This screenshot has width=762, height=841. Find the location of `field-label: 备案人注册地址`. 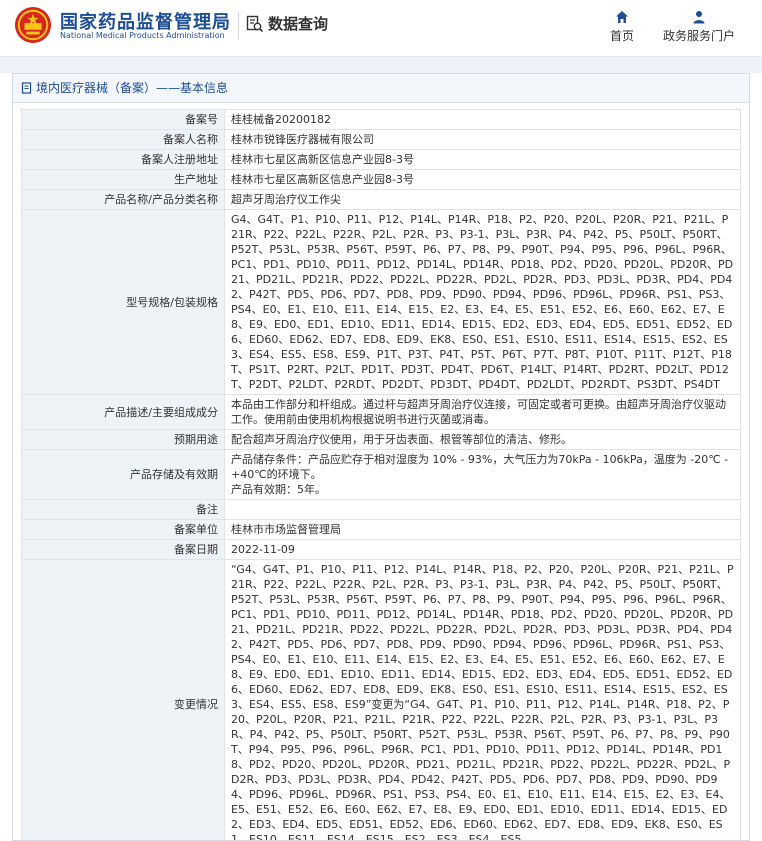

field-label: 备案人注册地址 is located at coordinates (123, 160).